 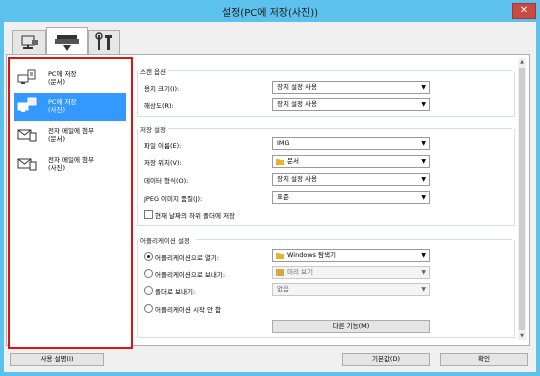 I want to click on document-save-icon, so click(x=26, y=76).